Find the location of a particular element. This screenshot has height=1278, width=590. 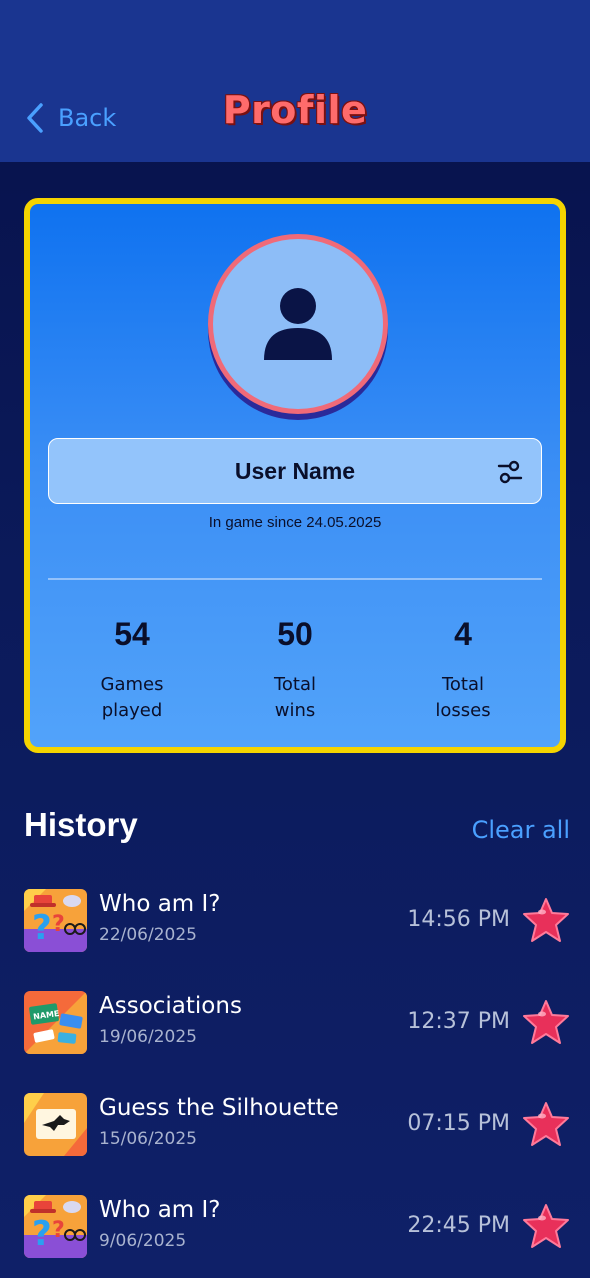

username-label: User Name is located at coordinates (295, 470).